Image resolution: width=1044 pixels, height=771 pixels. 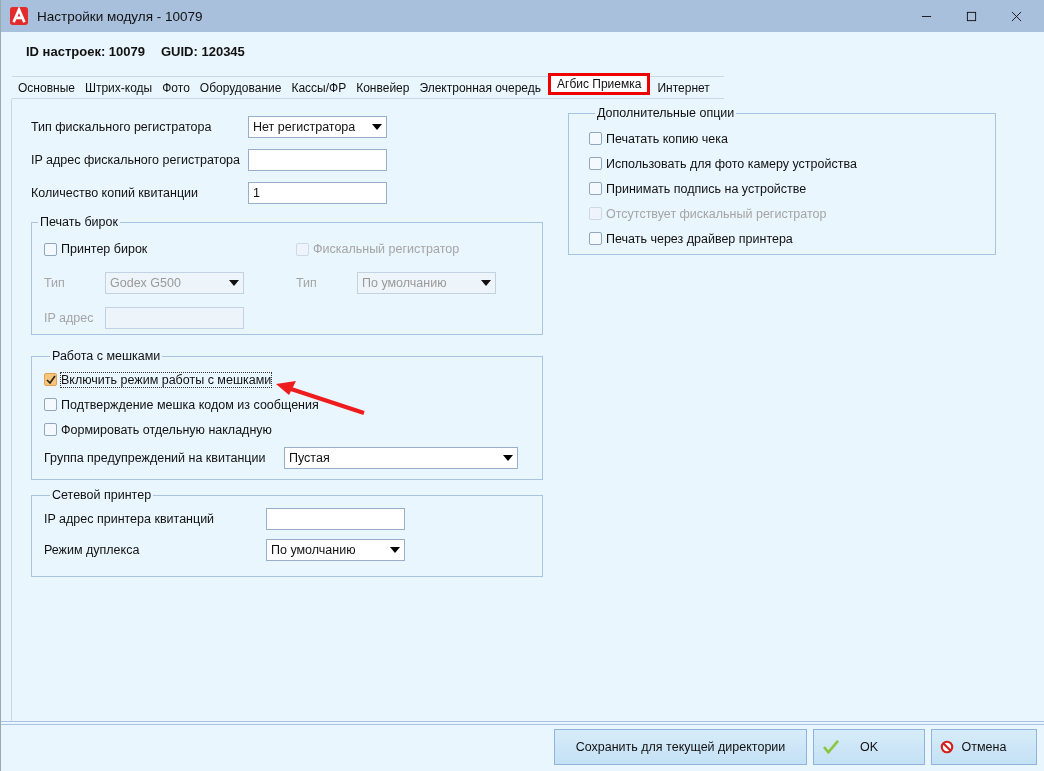 What do you see at coordinates (92, 550) in the screenshot?
I see `field-label: Режим дуплекса` at bounding box center [92, 550].